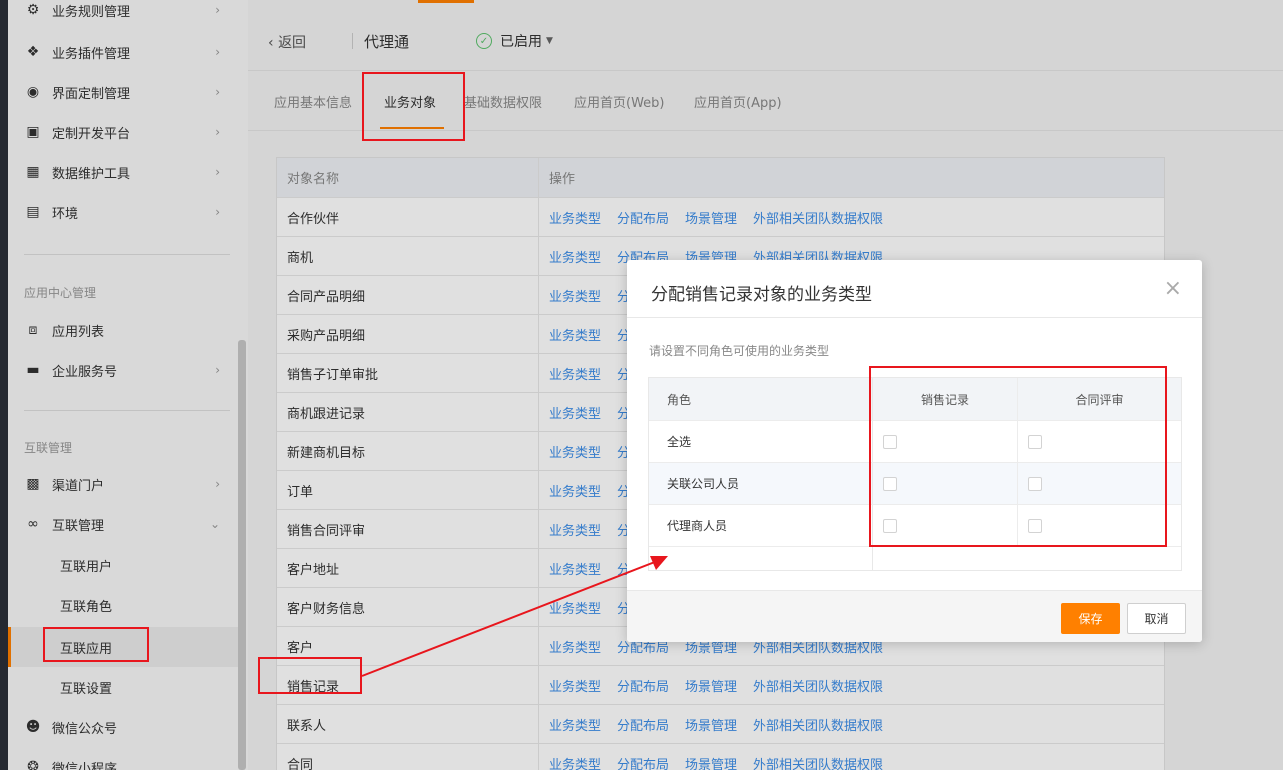 The width and height of the screenshot is (1283, 770). Describe the element at coordinates (761, 441) in the screenshot. I see `role-label: 全选` at that location.